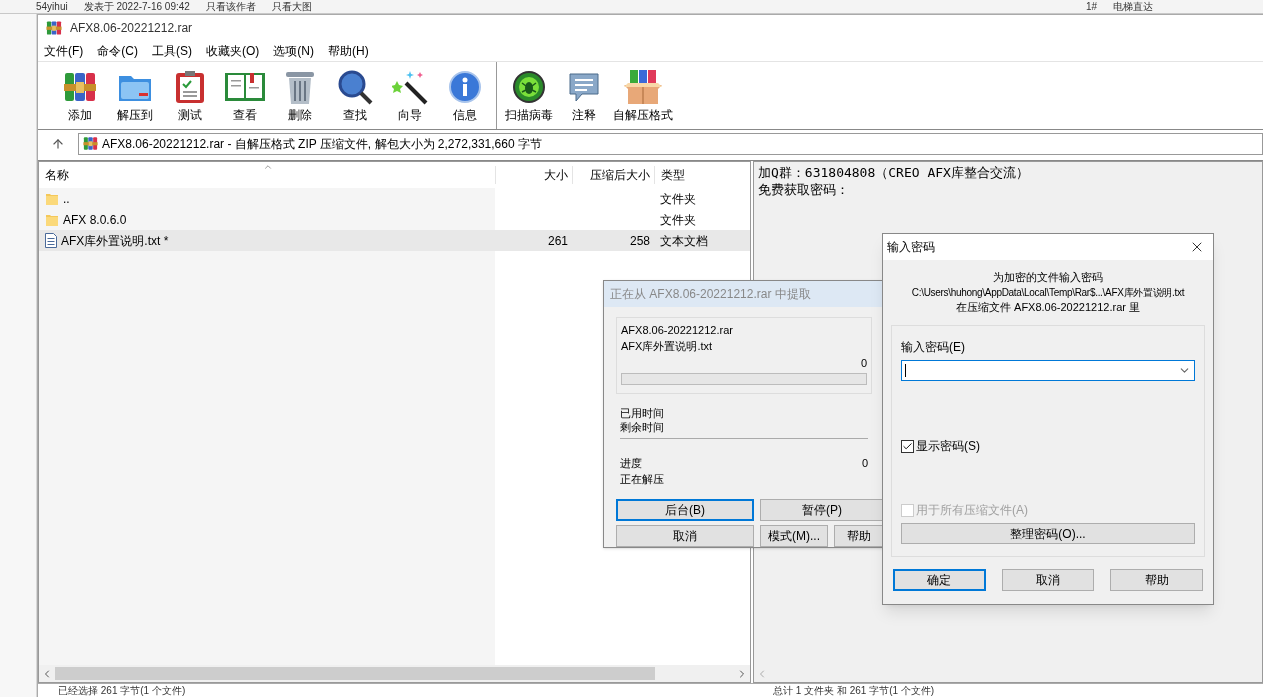 The height and width of the screenshot is (697, 1263). I want to click on toolbar-button: 向导, so click(409, 95).